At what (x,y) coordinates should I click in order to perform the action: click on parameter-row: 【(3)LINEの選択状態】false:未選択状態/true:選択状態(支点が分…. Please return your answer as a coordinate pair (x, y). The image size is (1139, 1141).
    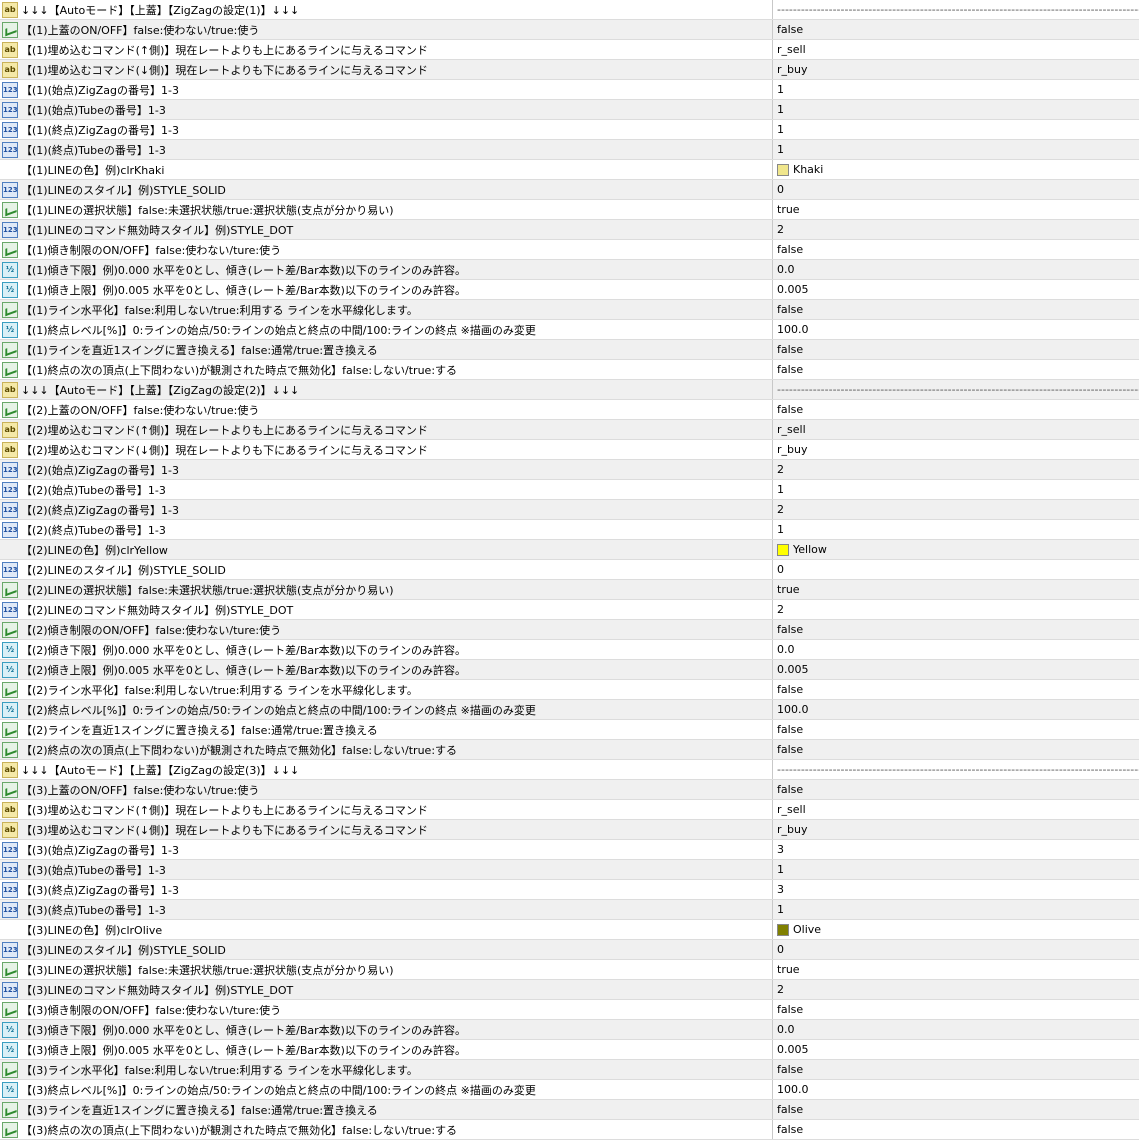
    Looking at the image, I should click on (569, 970).